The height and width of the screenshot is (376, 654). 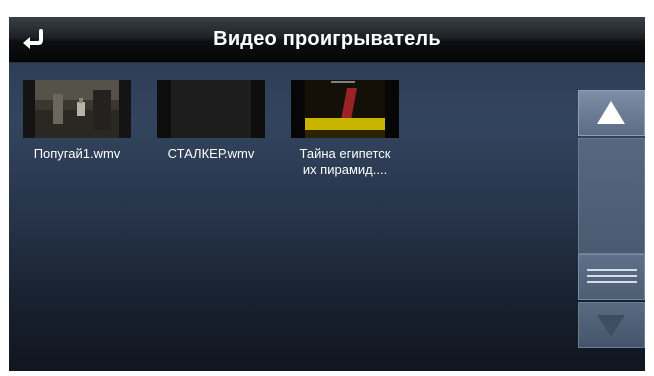 I want to click on scroll-down-button, so click(x=611, y=325).